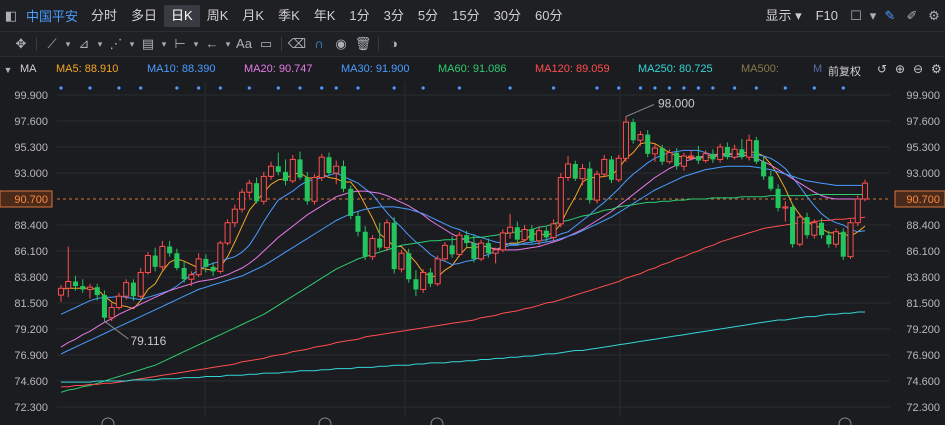 Image resolution: width=945 pixels, height=425 pixels. Describe the element at coordinates (918, 69) in the screenshot. I see `zoom-out-icon: ⊖` at that location.